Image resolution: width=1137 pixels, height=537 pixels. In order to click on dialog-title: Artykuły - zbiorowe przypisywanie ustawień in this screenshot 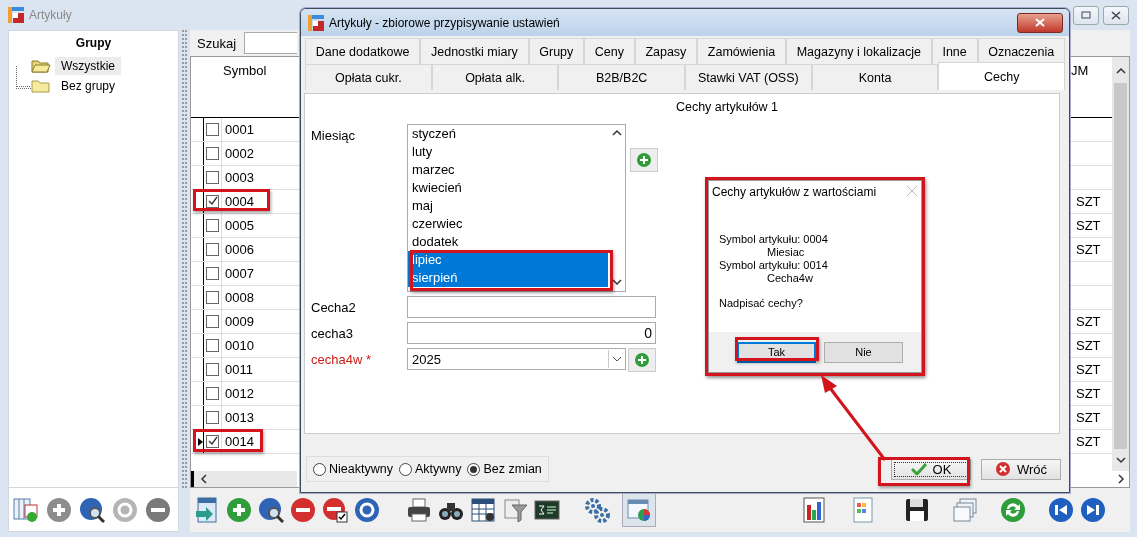, I will do `click(444, 22)`.